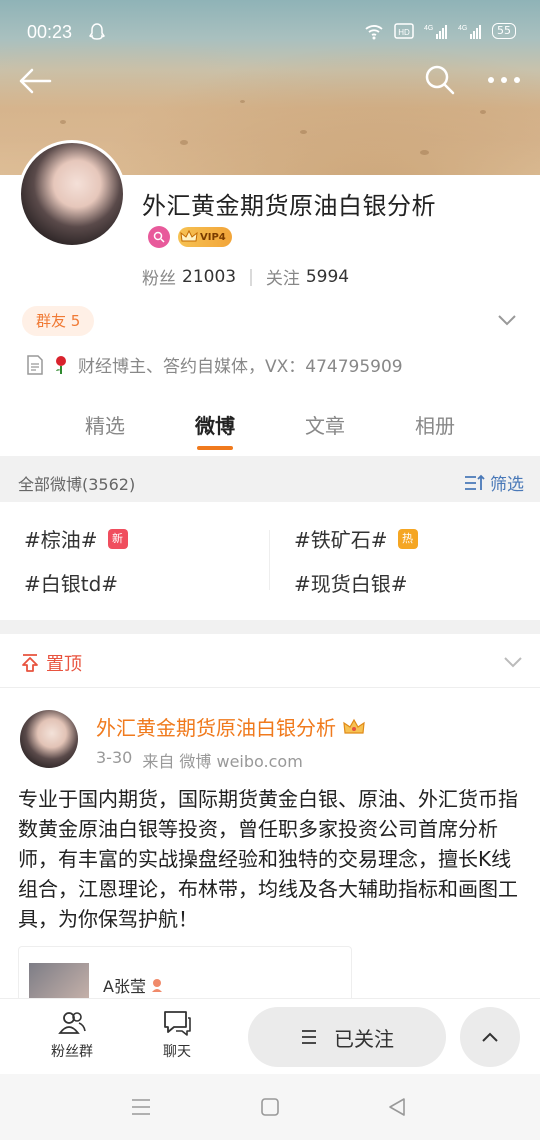 The width and height of the screenshot is (540, 1140). Describe the element at coordinates (30, 663) in the screenshot. I see `pin-top-icon` at that location.